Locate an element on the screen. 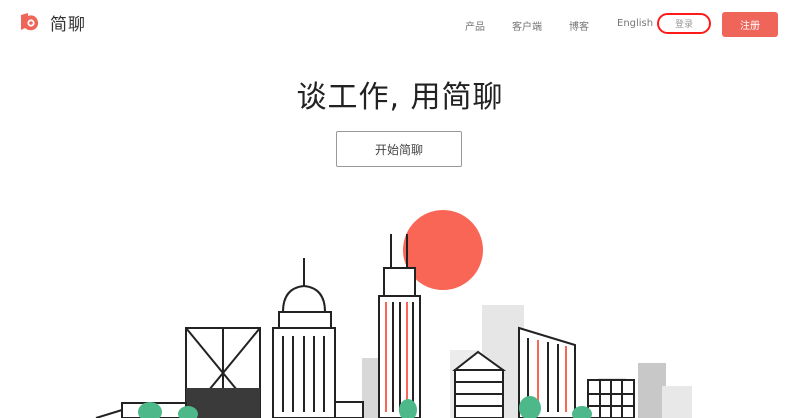  small-mid-building is located at coordinates (349, 409).